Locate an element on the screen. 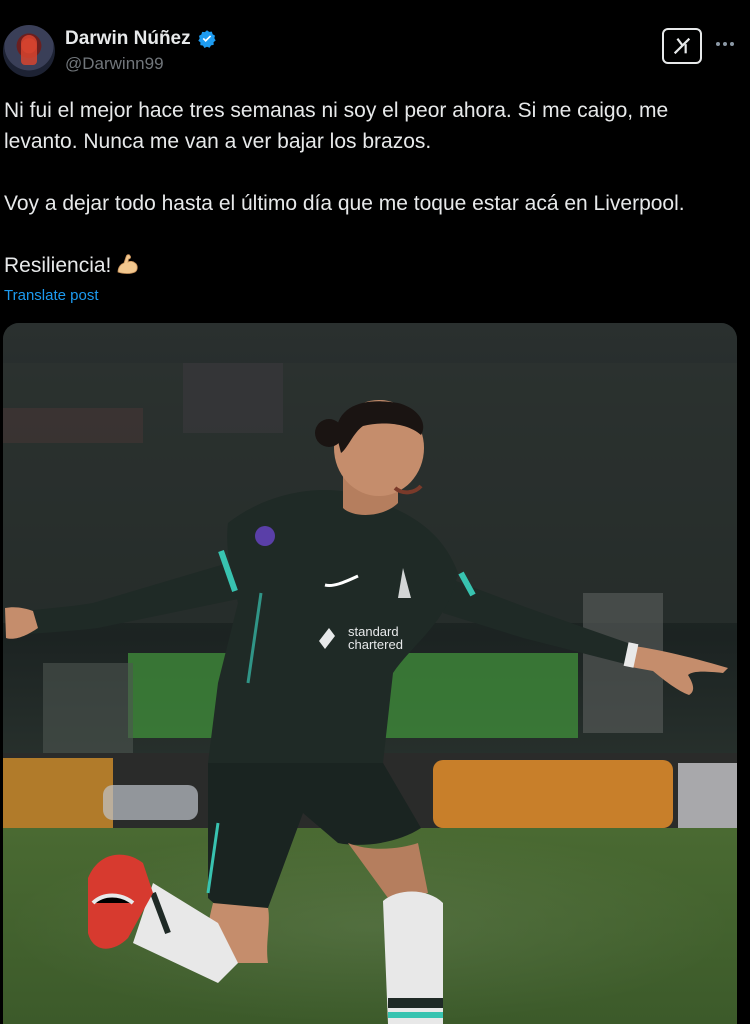  more-options-button is located at coordinates (725, 44).